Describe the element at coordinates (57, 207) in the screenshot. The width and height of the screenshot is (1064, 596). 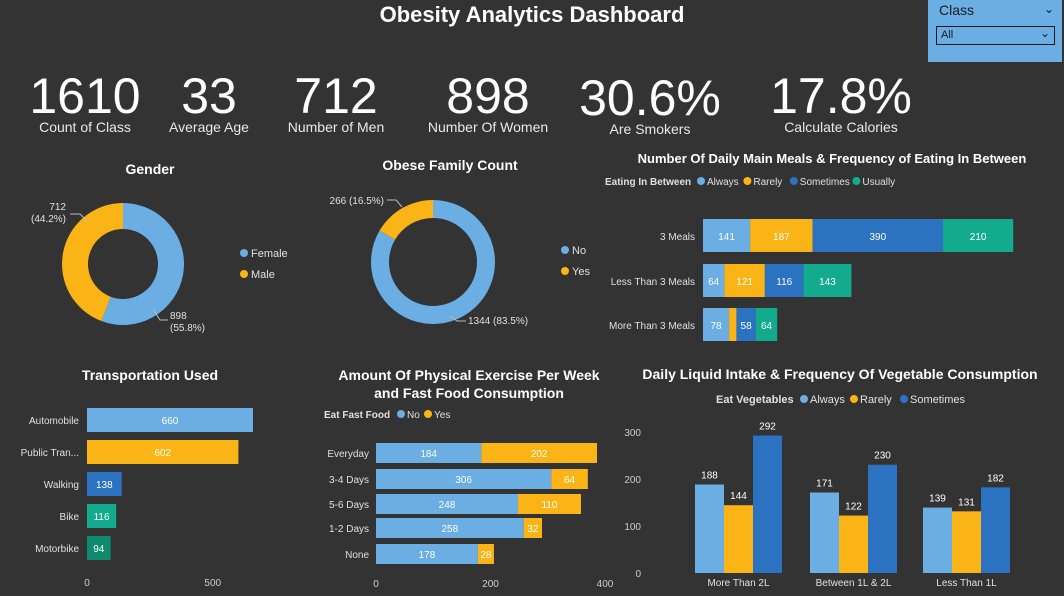
I see `slice-label: 712` at that location.